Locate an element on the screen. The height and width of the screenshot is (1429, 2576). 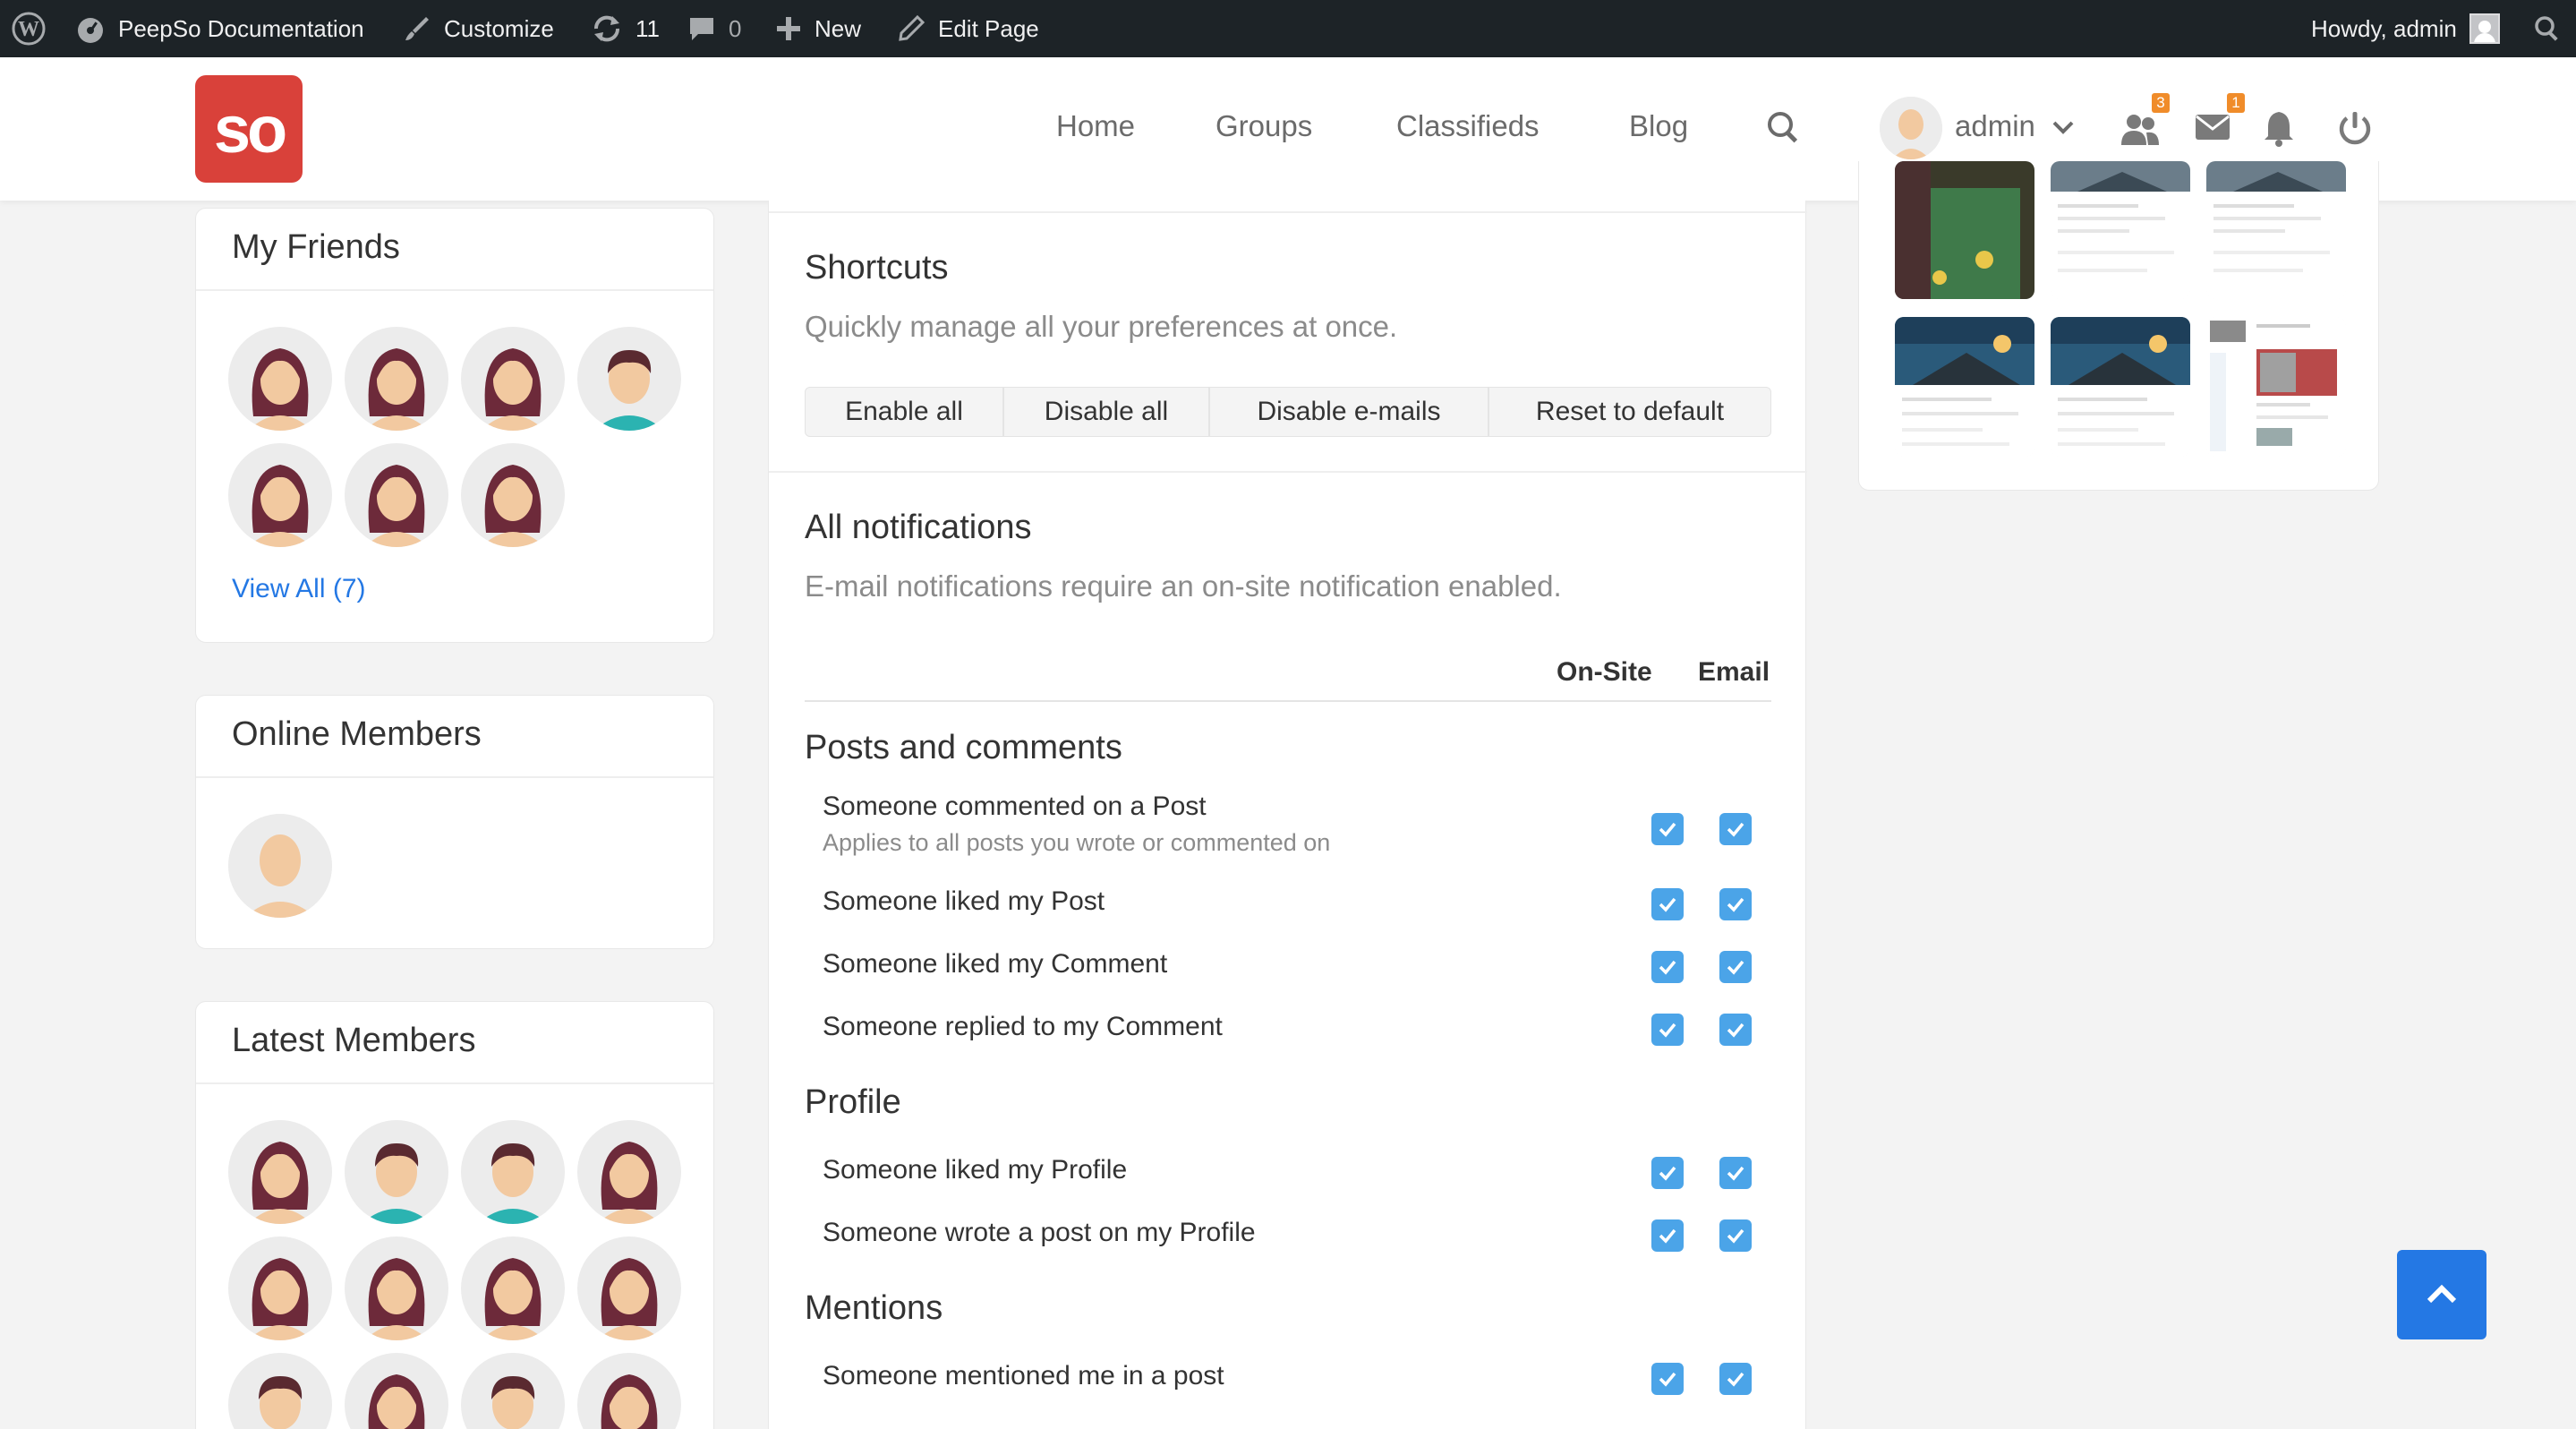
user-name: admin is located at coordinates (1995, 126).